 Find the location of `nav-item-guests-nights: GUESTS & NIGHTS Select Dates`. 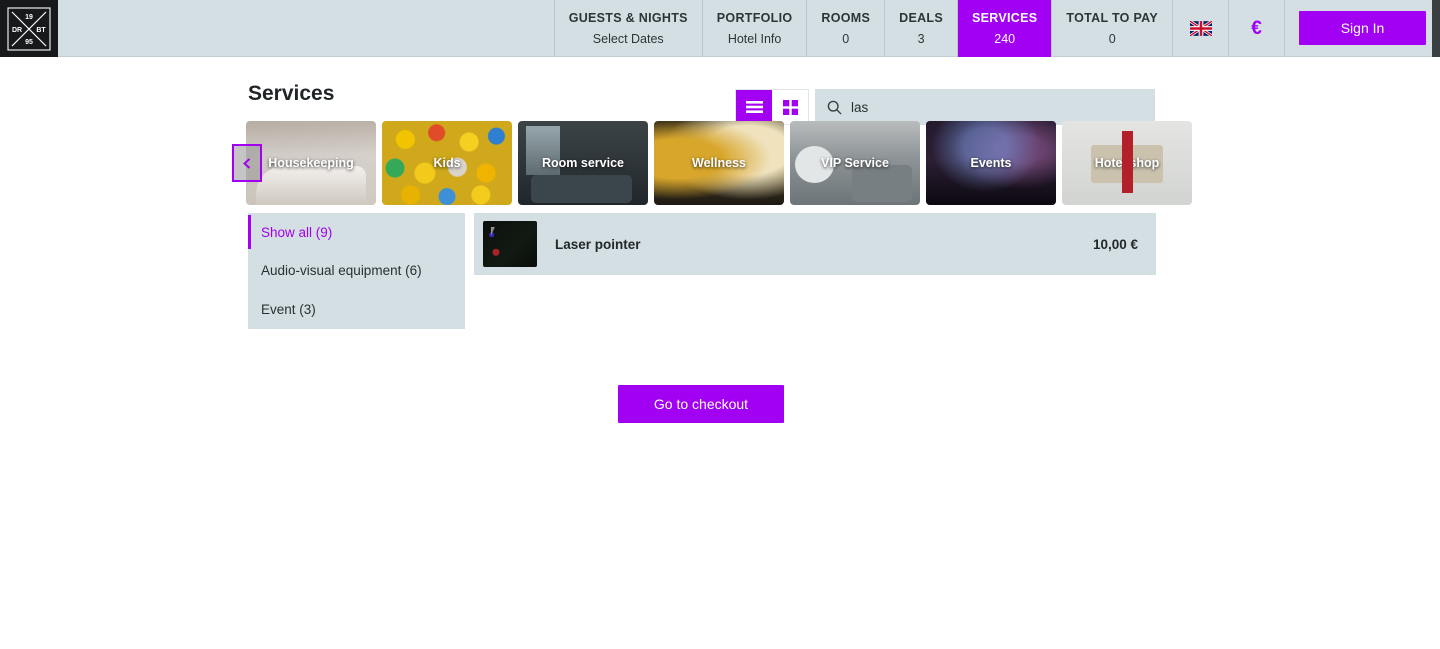

nav-item-guests-nights: GUESTS & NIGHTS Select Dates is located at coordinates (627, 28).